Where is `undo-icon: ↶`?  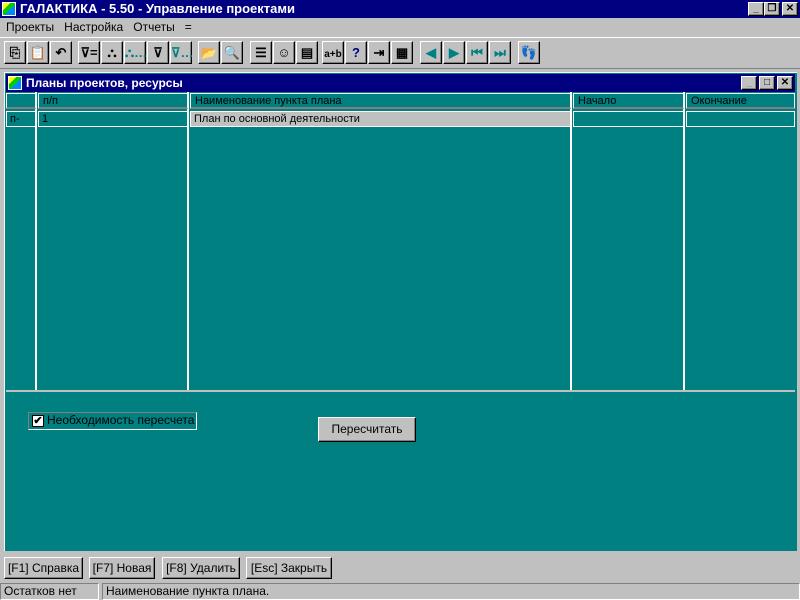 undo-icon: ↶ is located at coordinates (61, 52).